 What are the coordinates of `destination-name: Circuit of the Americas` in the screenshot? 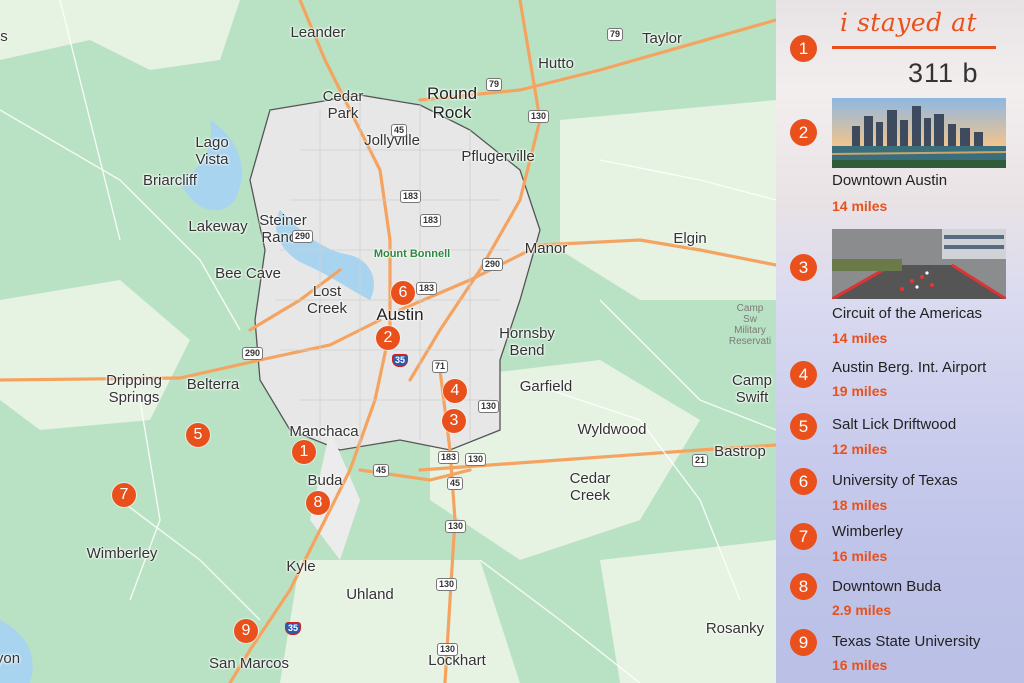 It's located at (907, 313).